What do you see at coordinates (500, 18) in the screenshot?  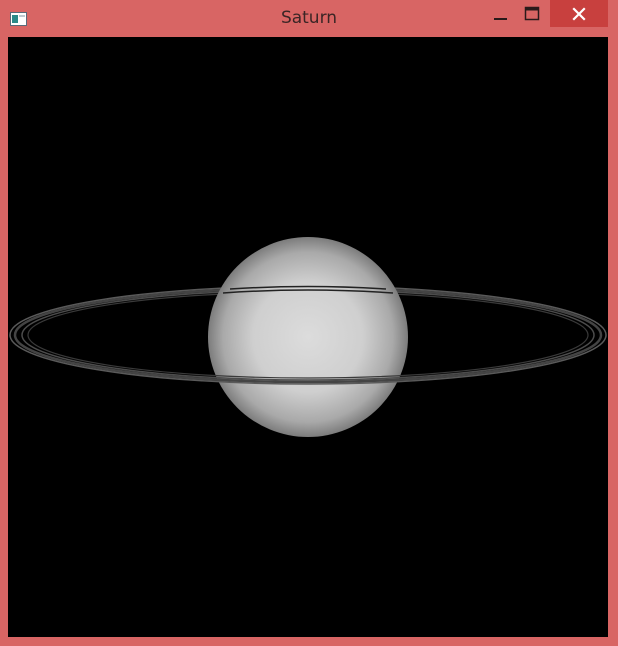 I see `minimize-icon` at bounding box center [500, 18].